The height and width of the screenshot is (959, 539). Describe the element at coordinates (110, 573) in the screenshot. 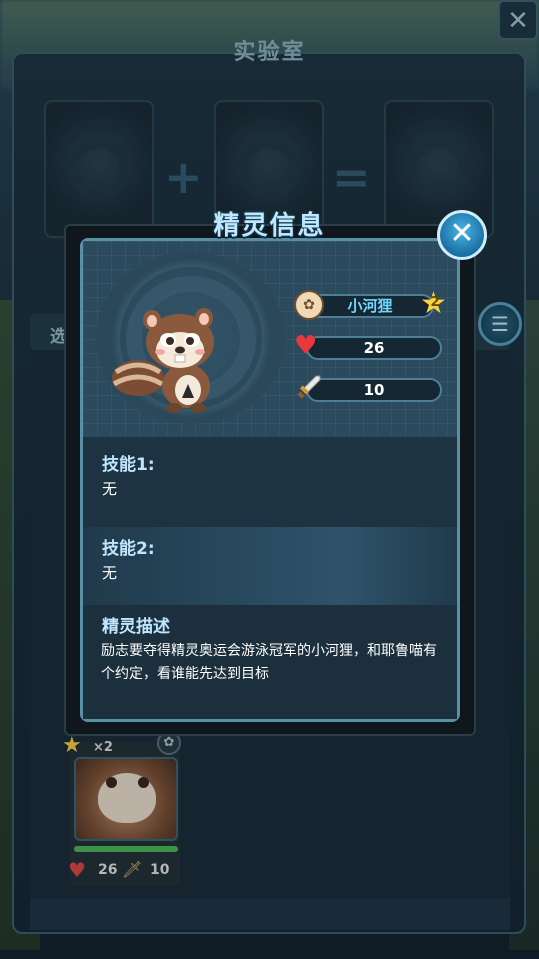

I see `skill2-value: 无` at that location.